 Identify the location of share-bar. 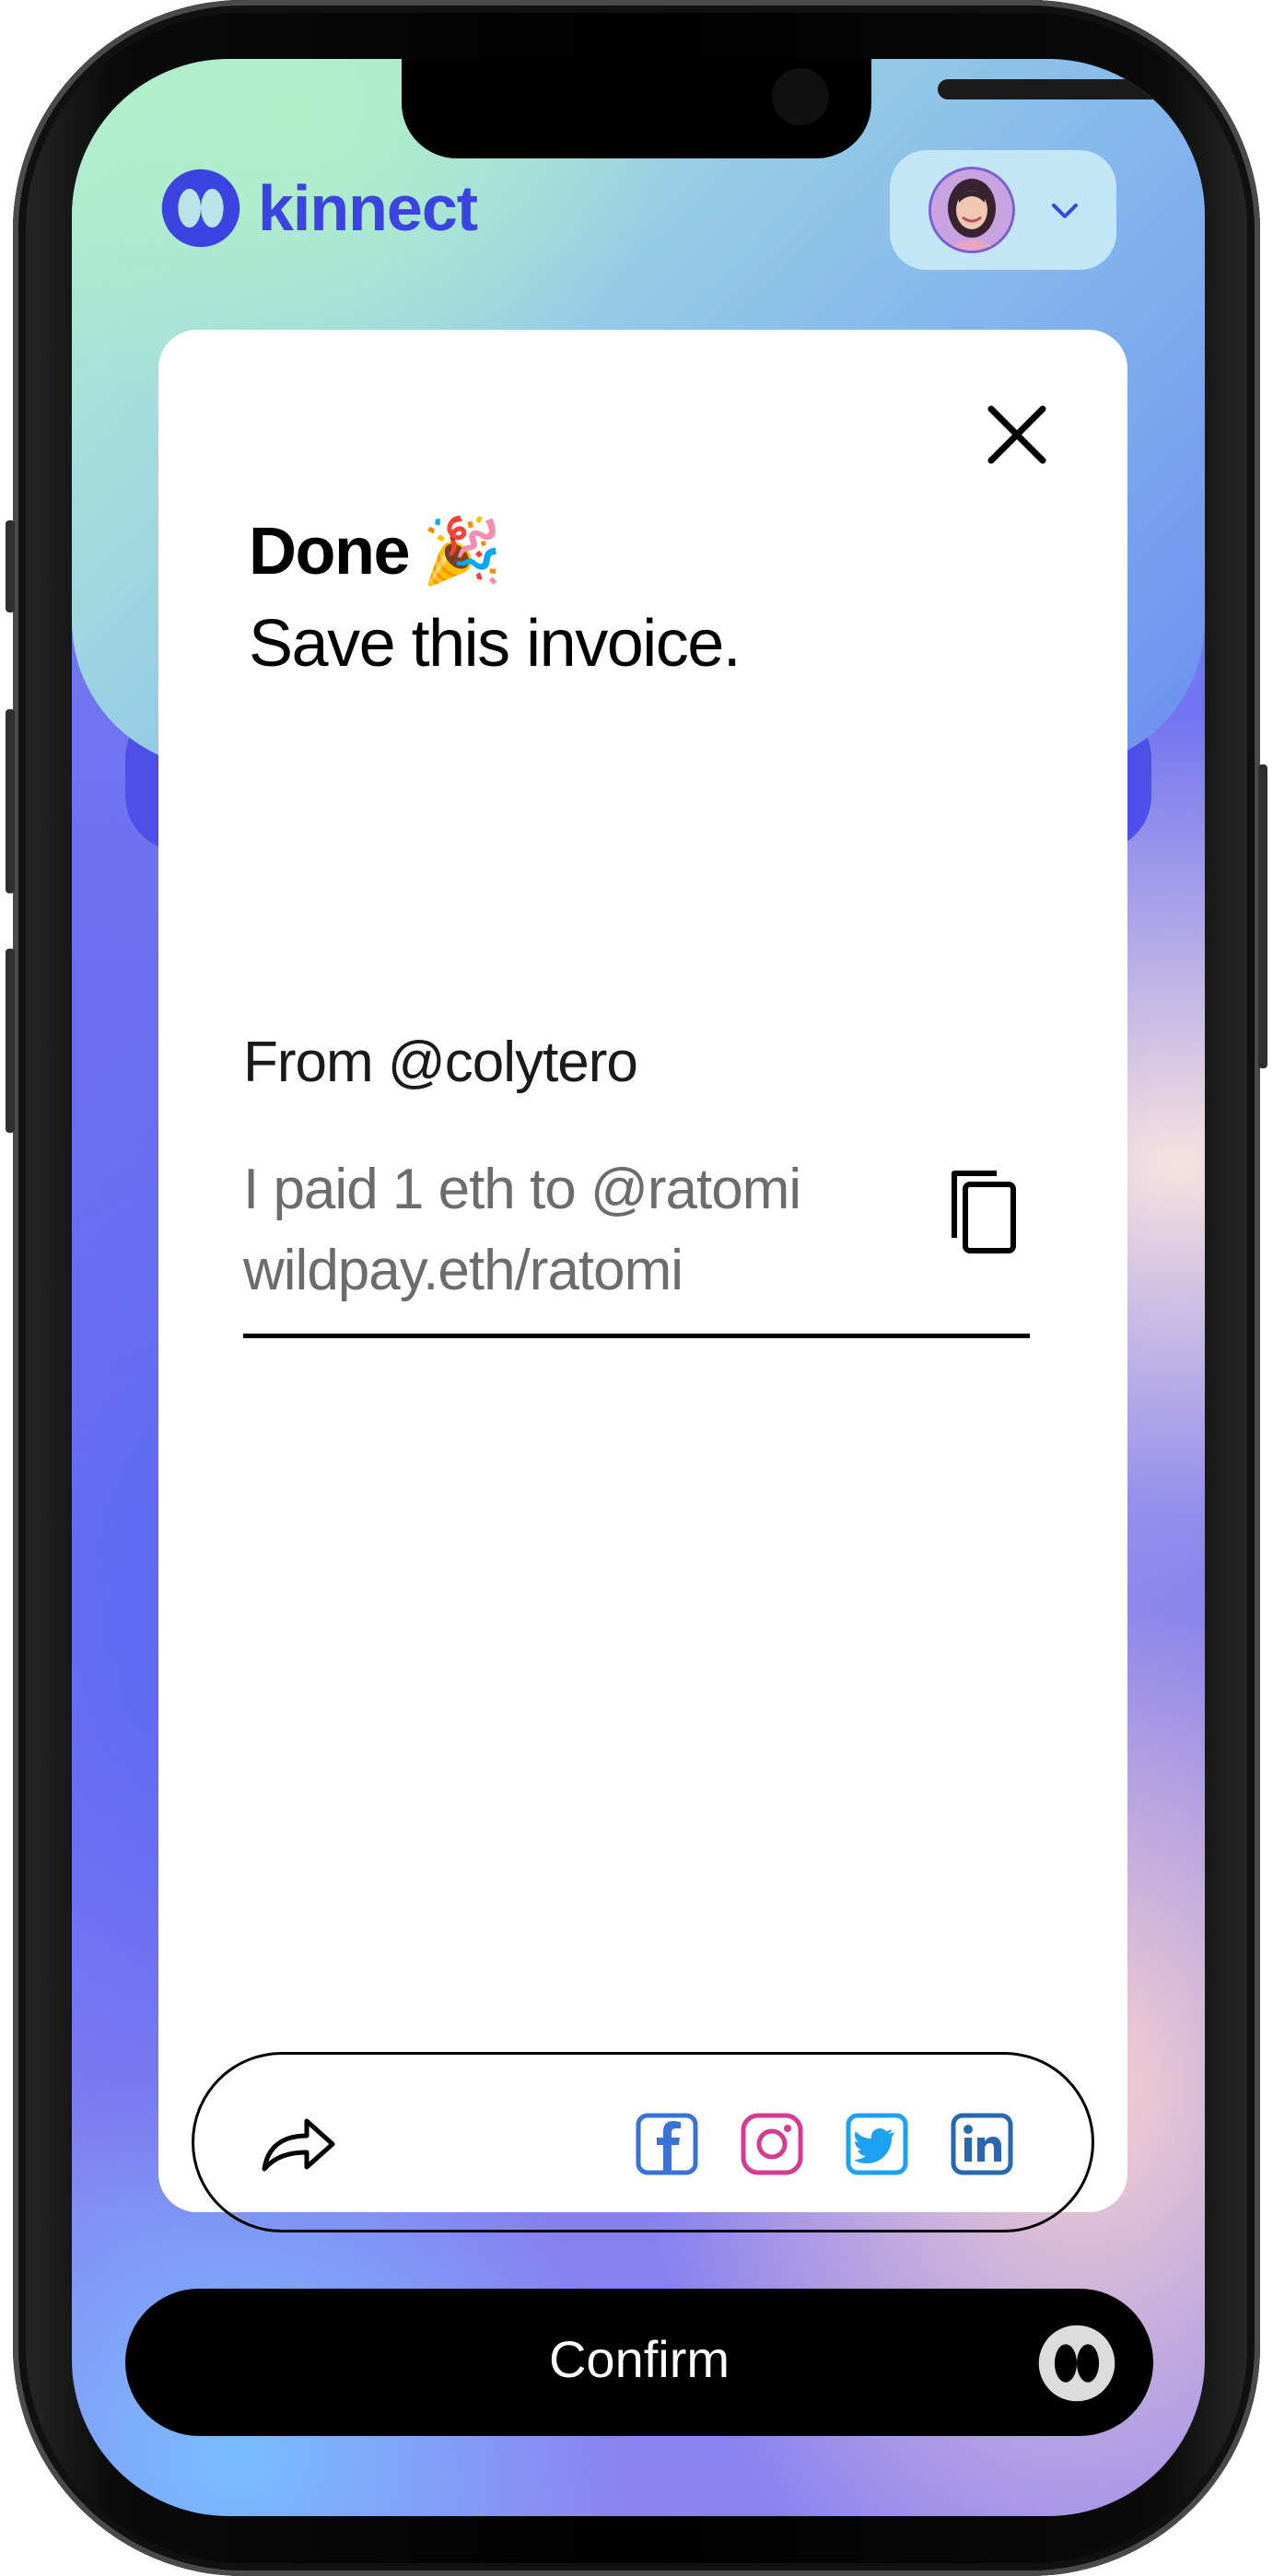
(643, 2142).